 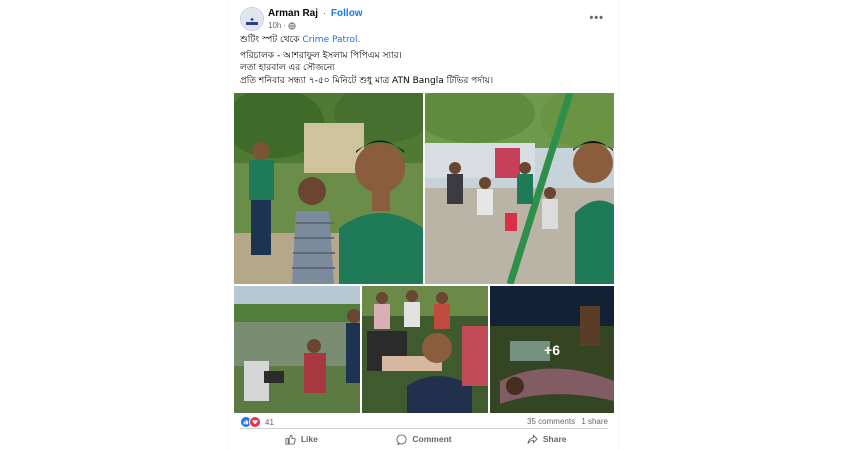 What do you see at coordinates (432, 439) in the screenshot?
I see `comment-label: Comment` at bounding box center [432, 439].